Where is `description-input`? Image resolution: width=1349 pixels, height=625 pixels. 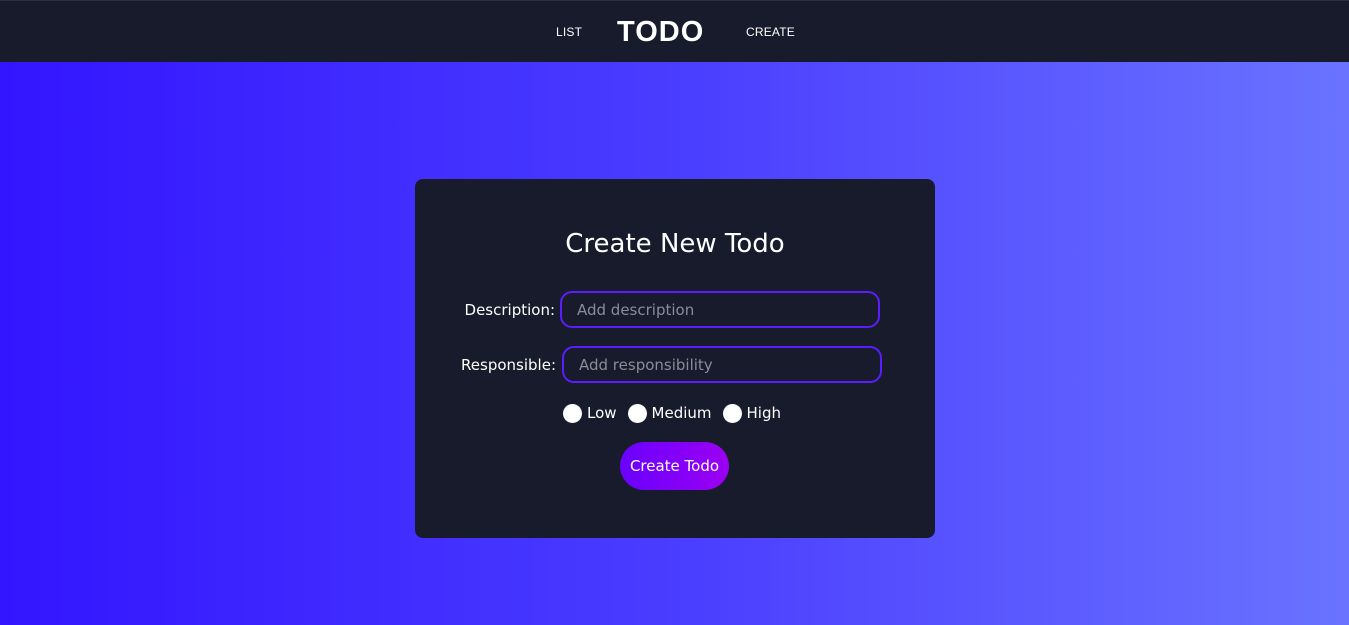 description-input is located at coordinates (720, 309).